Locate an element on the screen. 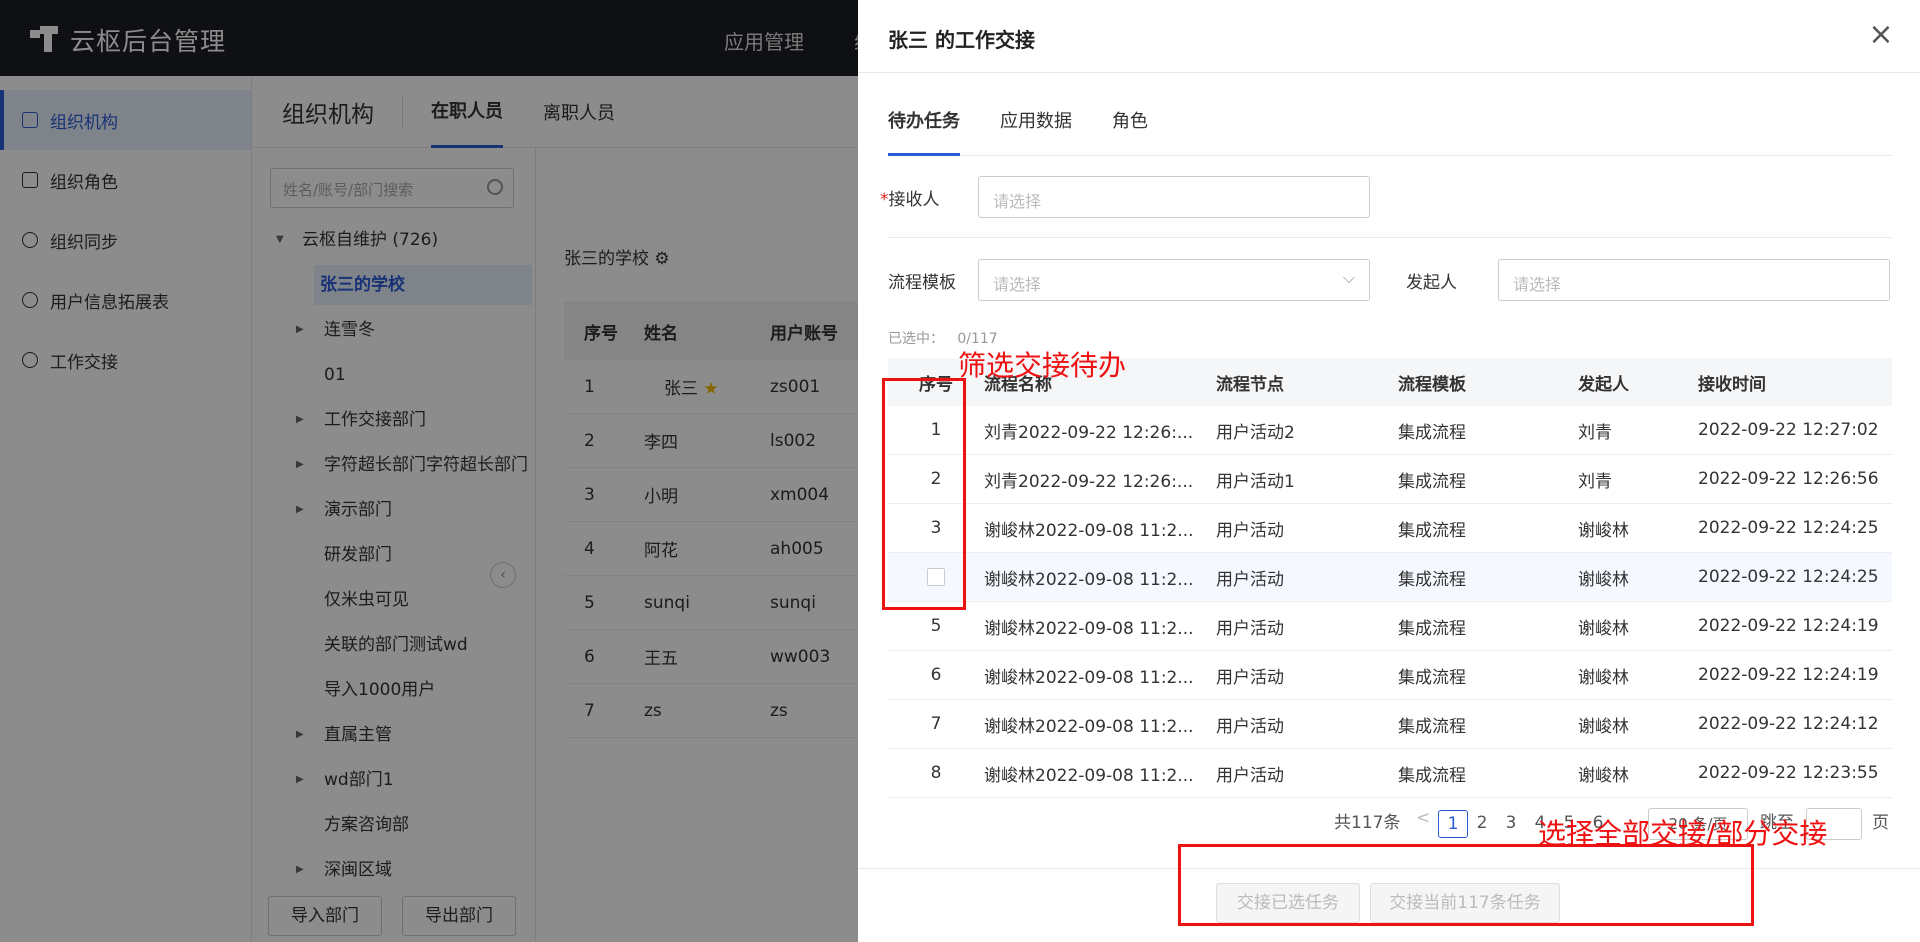 The height and width of the screenshot is (942, 1920). drawer-title: 张三 的工作交接 is located at coordinates (961, 40).